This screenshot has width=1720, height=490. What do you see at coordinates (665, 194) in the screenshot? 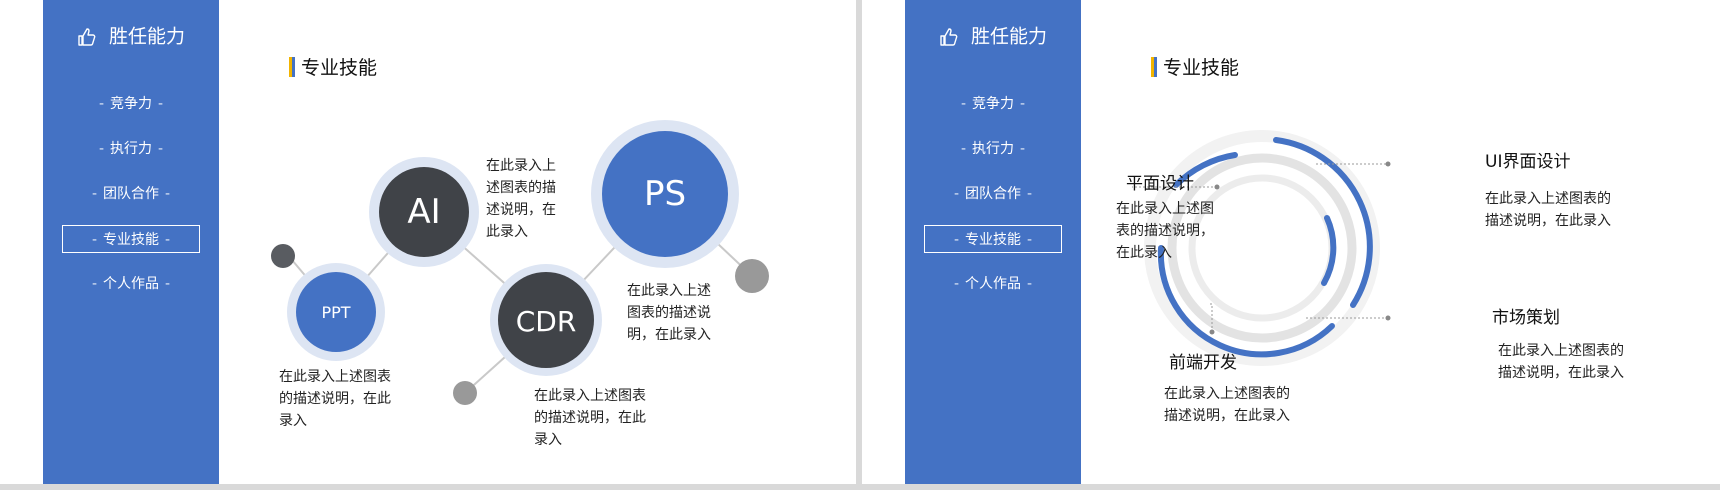
I see `ps-label: PS` at bounding box center [665, 194].